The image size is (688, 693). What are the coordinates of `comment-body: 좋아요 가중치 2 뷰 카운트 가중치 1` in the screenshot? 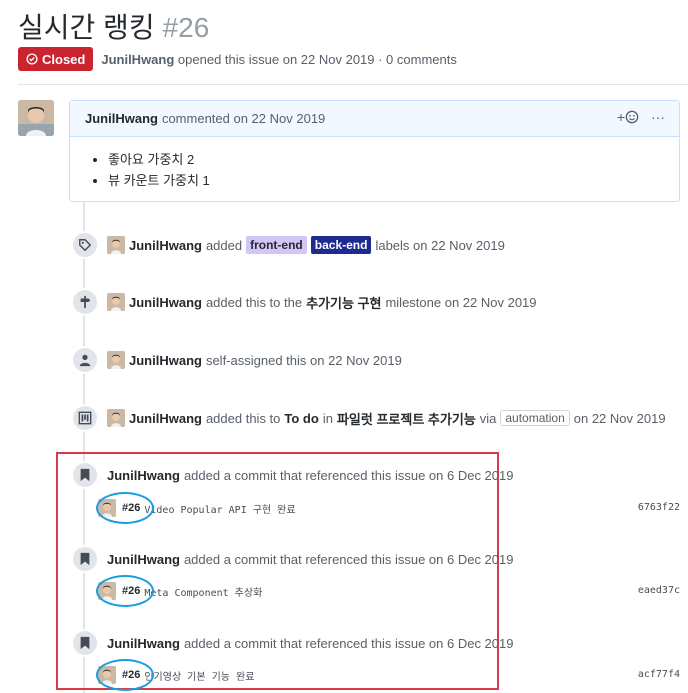 It's located at (374, 164).